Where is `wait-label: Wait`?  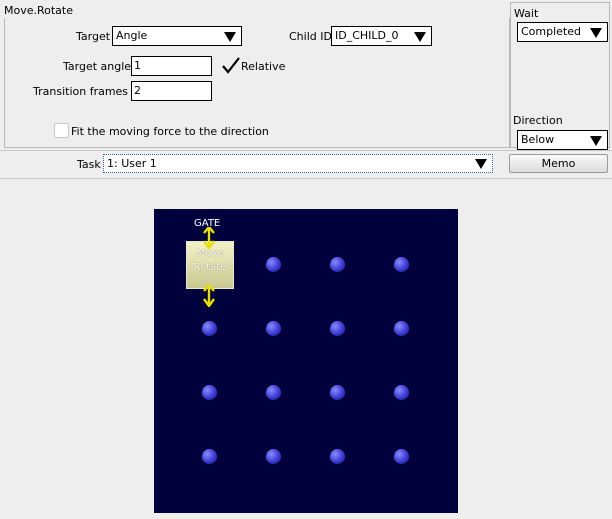 wait-label: Wait is located at coordinates (526, 13).